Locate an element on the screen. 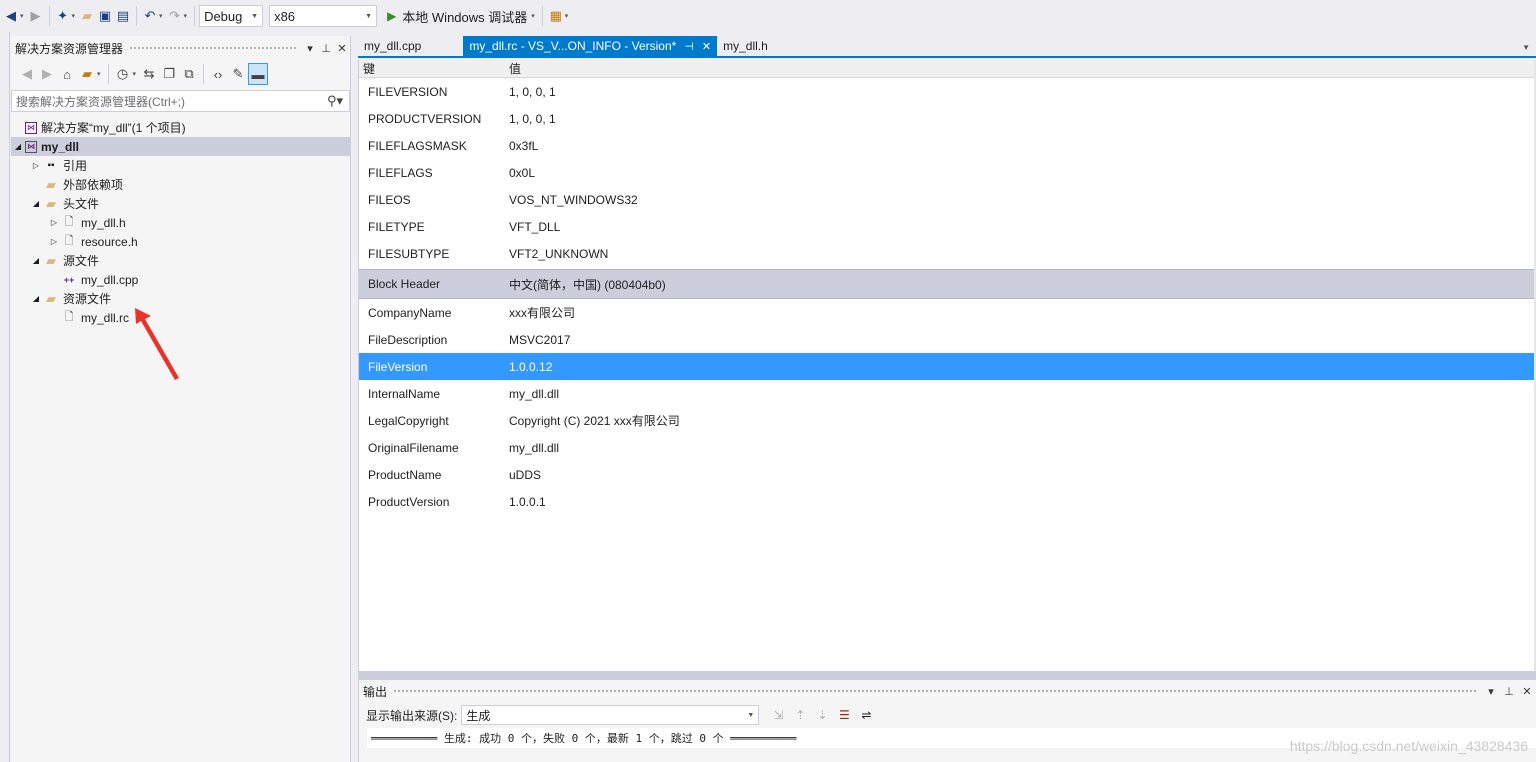  open-folder-icon: ▰ is located at coordinates (87, 16).